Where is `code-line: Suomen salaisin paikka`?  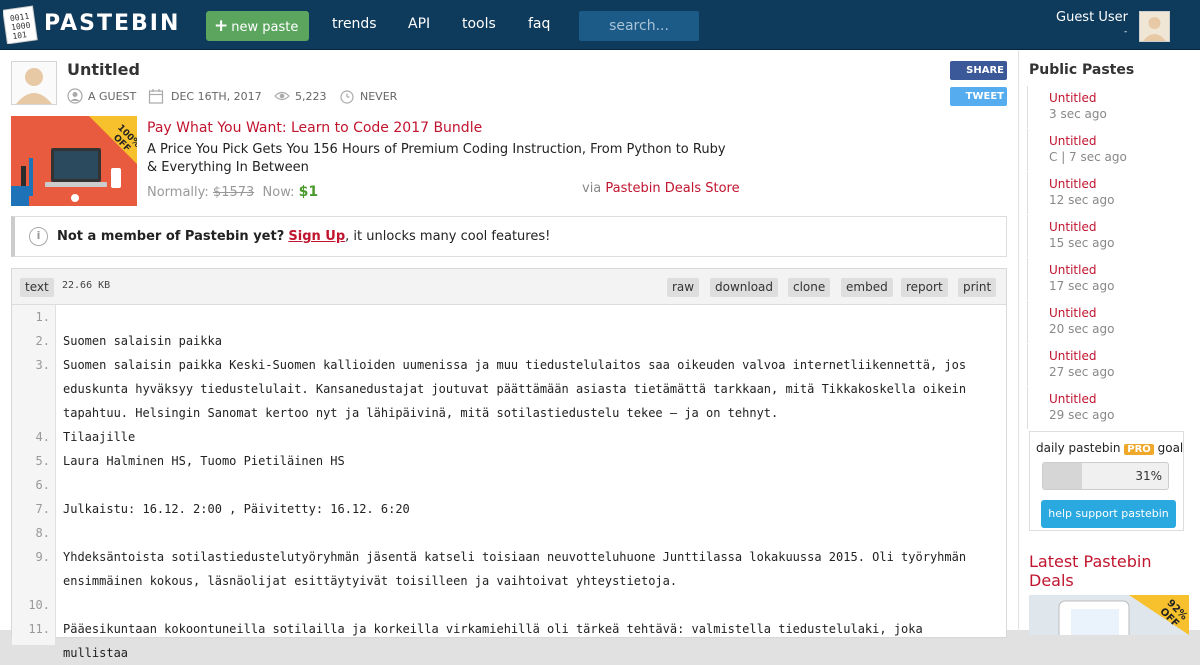
code-line: Suomen salaisin paikka is located at coordinates (142, 341).